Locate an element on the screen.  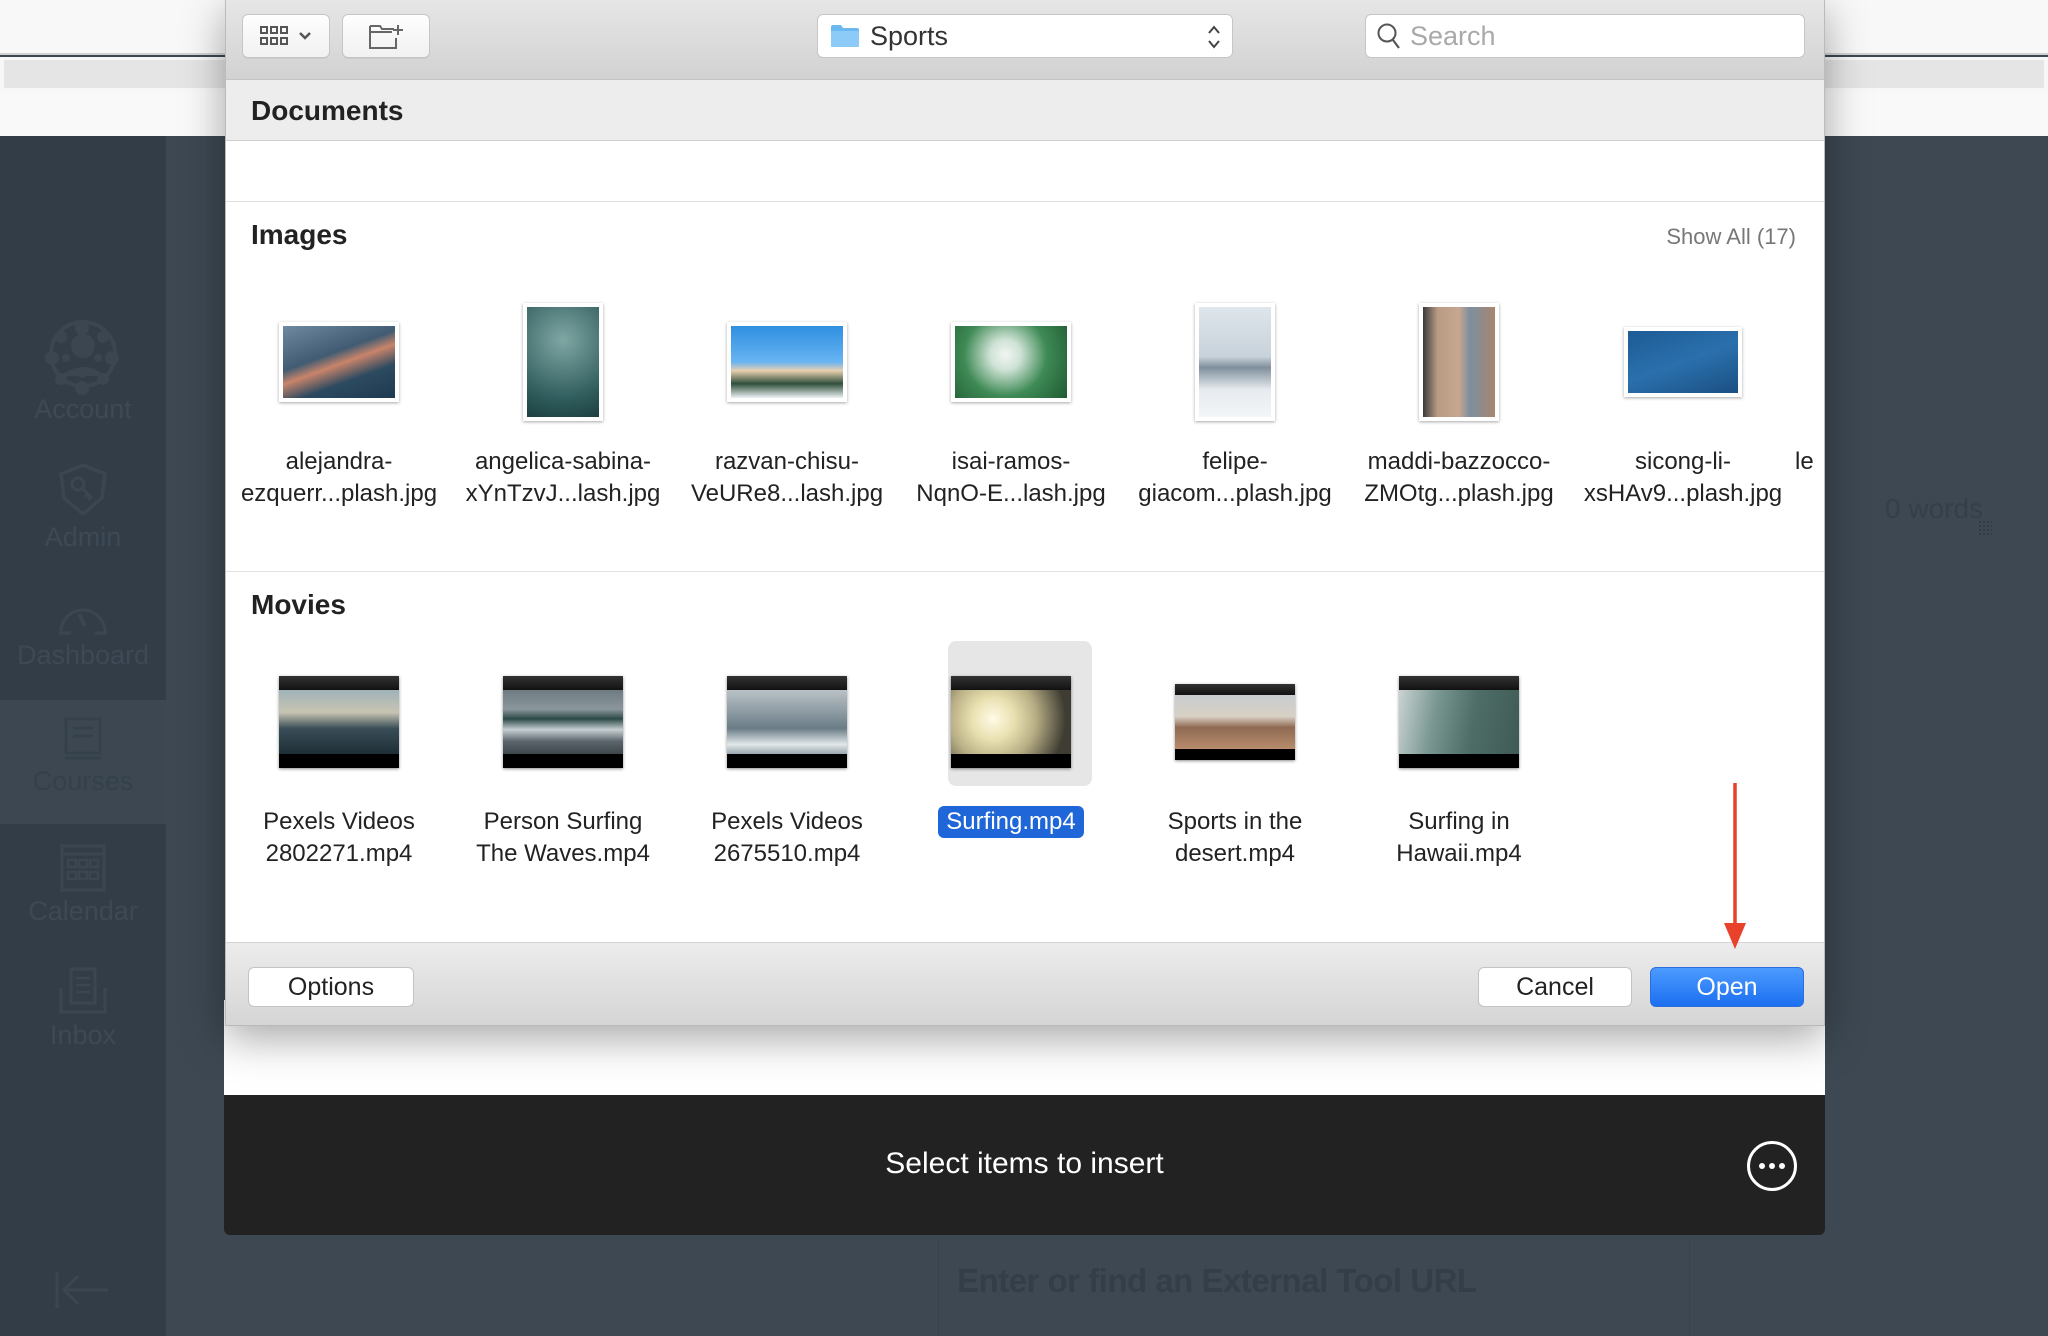
file-name-line1: Person Surfing is located at coordinates (563, 821).